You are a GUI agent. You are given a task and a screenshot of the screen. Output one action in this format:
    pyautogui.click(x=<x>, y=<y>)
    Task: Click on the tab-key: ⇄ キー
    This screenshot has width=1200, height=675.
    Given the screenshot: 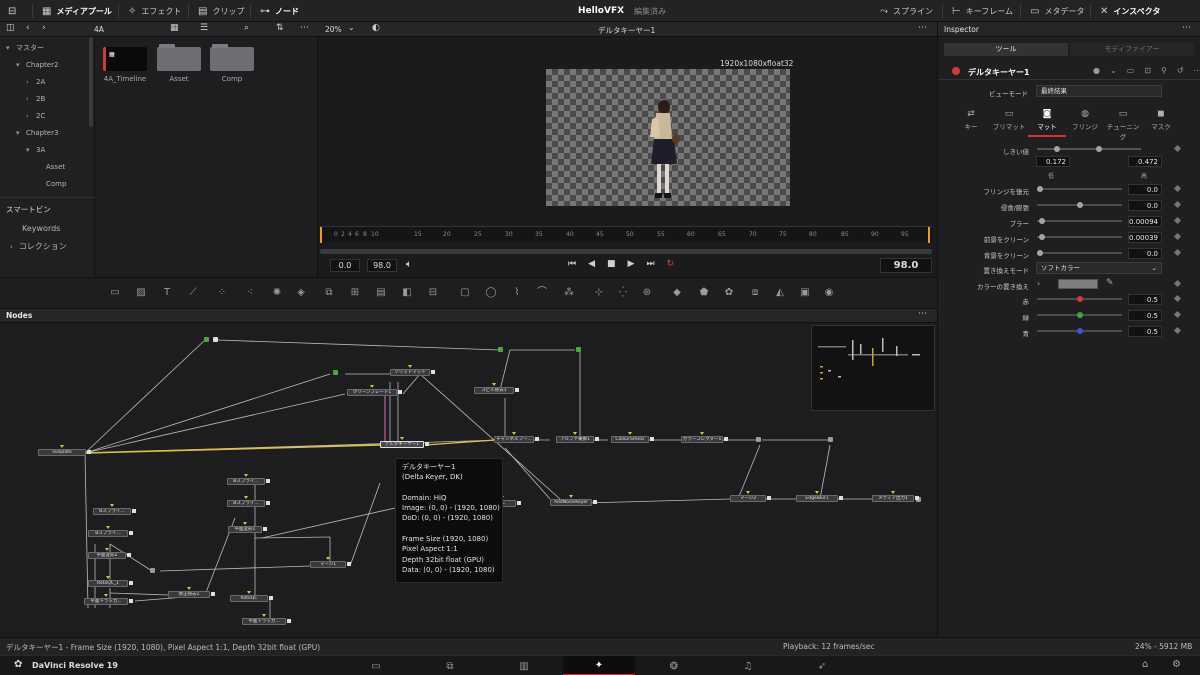 What is the action you would take?
    pyautogui.click(x=971, y=122)
    